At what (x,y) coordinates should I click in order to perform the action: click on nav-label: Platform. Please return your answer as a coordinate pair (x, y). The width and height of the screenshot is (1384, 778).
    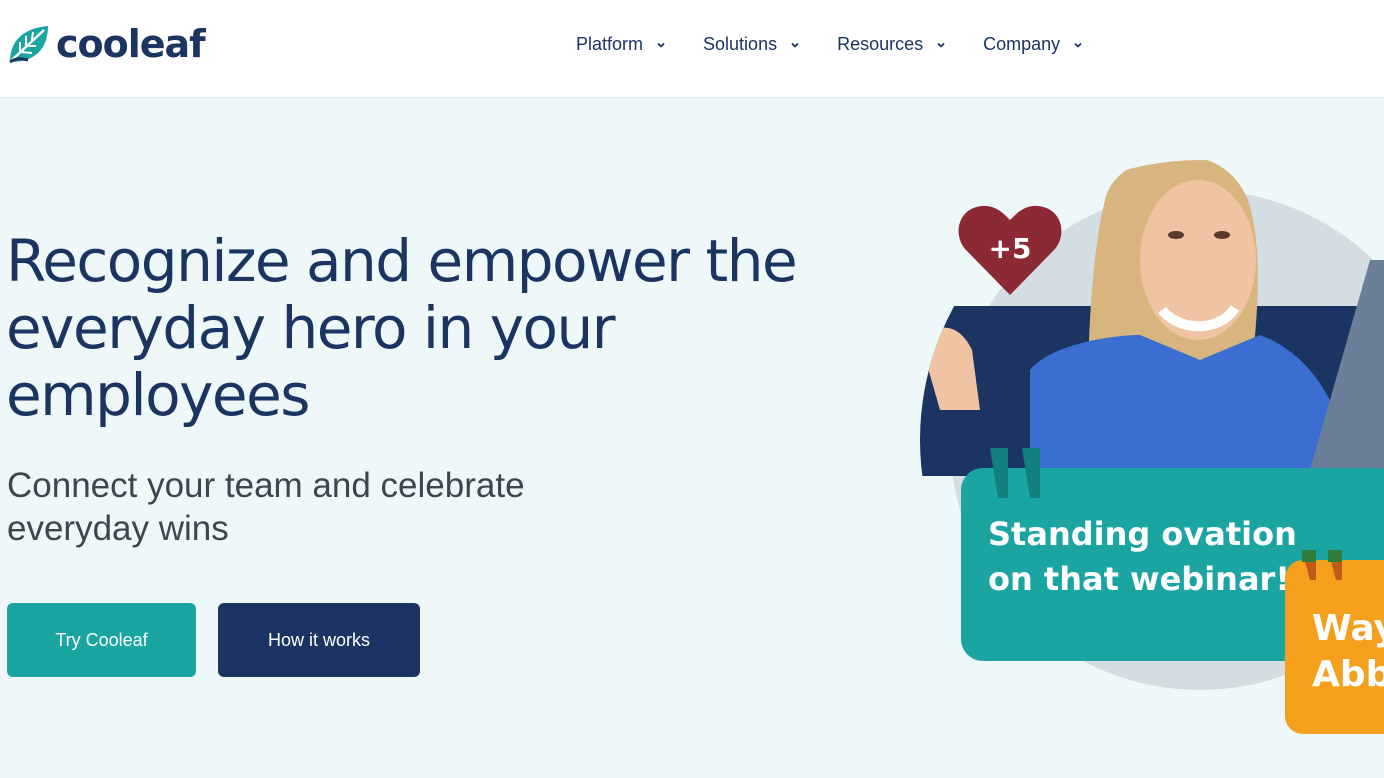
    Looking at the image, I should click on (610, 44).